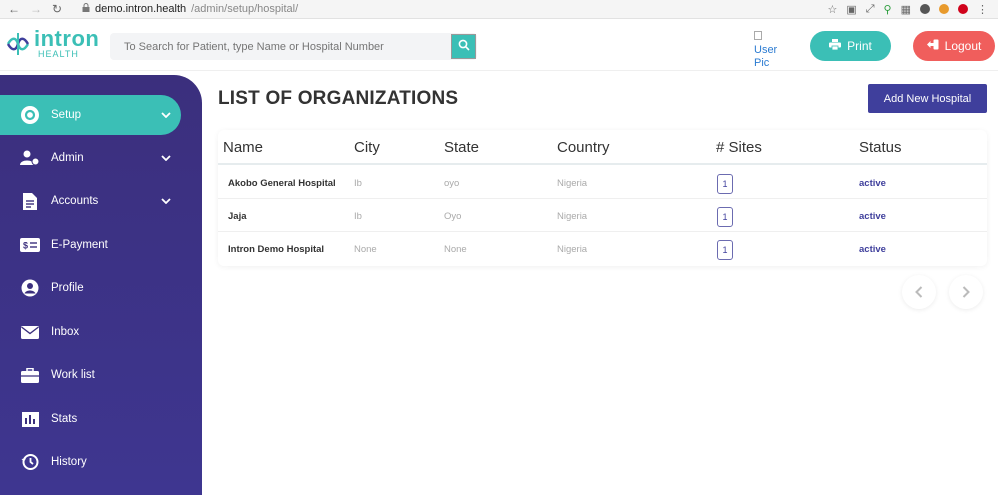 Image resolution: width=998 pixels, height=495 pixels. What do you see at coordinates (101, 419) in the screenshot?
I see `sidebar-item-stats: Stats` at bounding box center [101, 419].